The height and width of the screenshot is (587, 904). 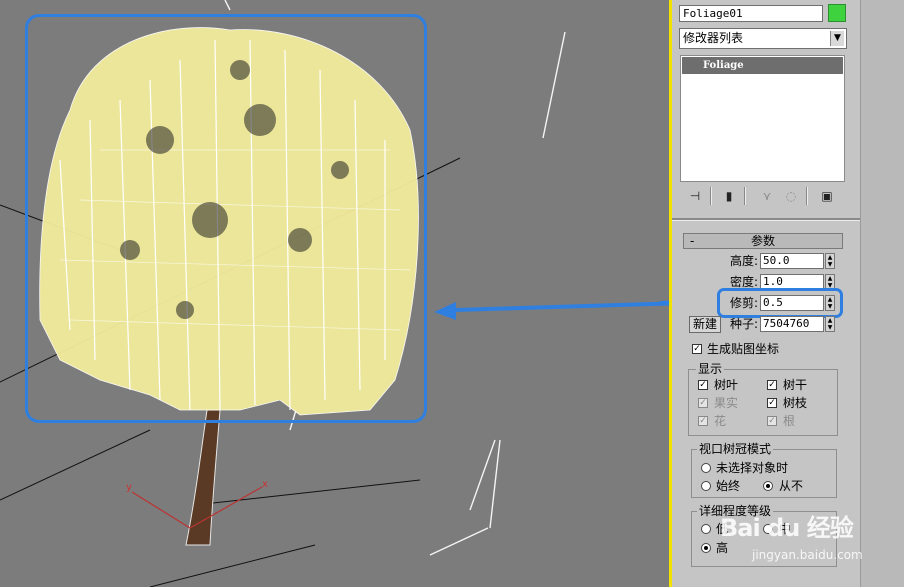 I want to click on highlight-box-pruning, so click(x=780, y=303).